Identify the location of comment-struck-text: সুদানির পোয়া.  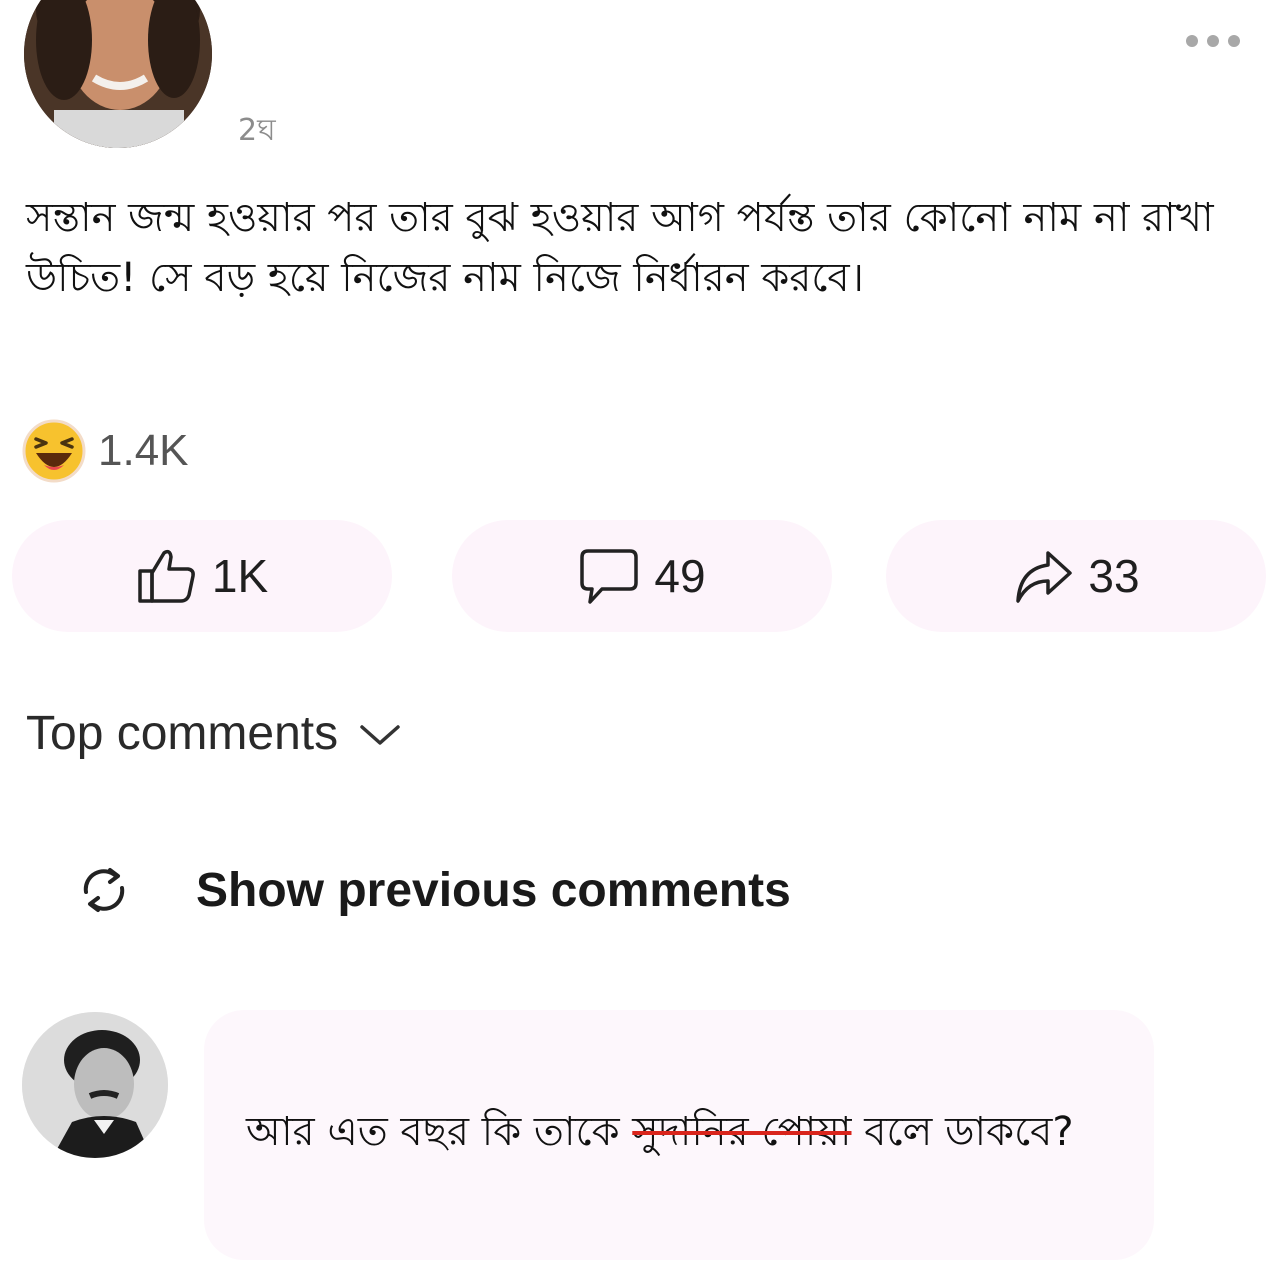
(742, 1132).